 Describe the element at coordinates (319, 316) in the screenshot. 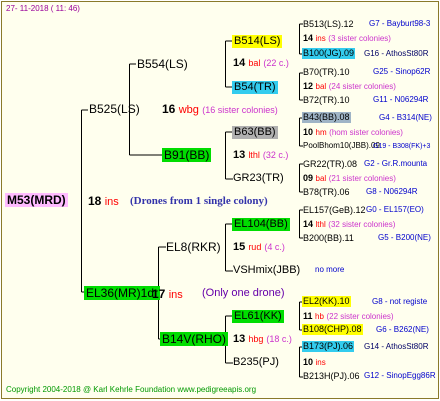

I see `g4-count-6-label: hb` at that location.